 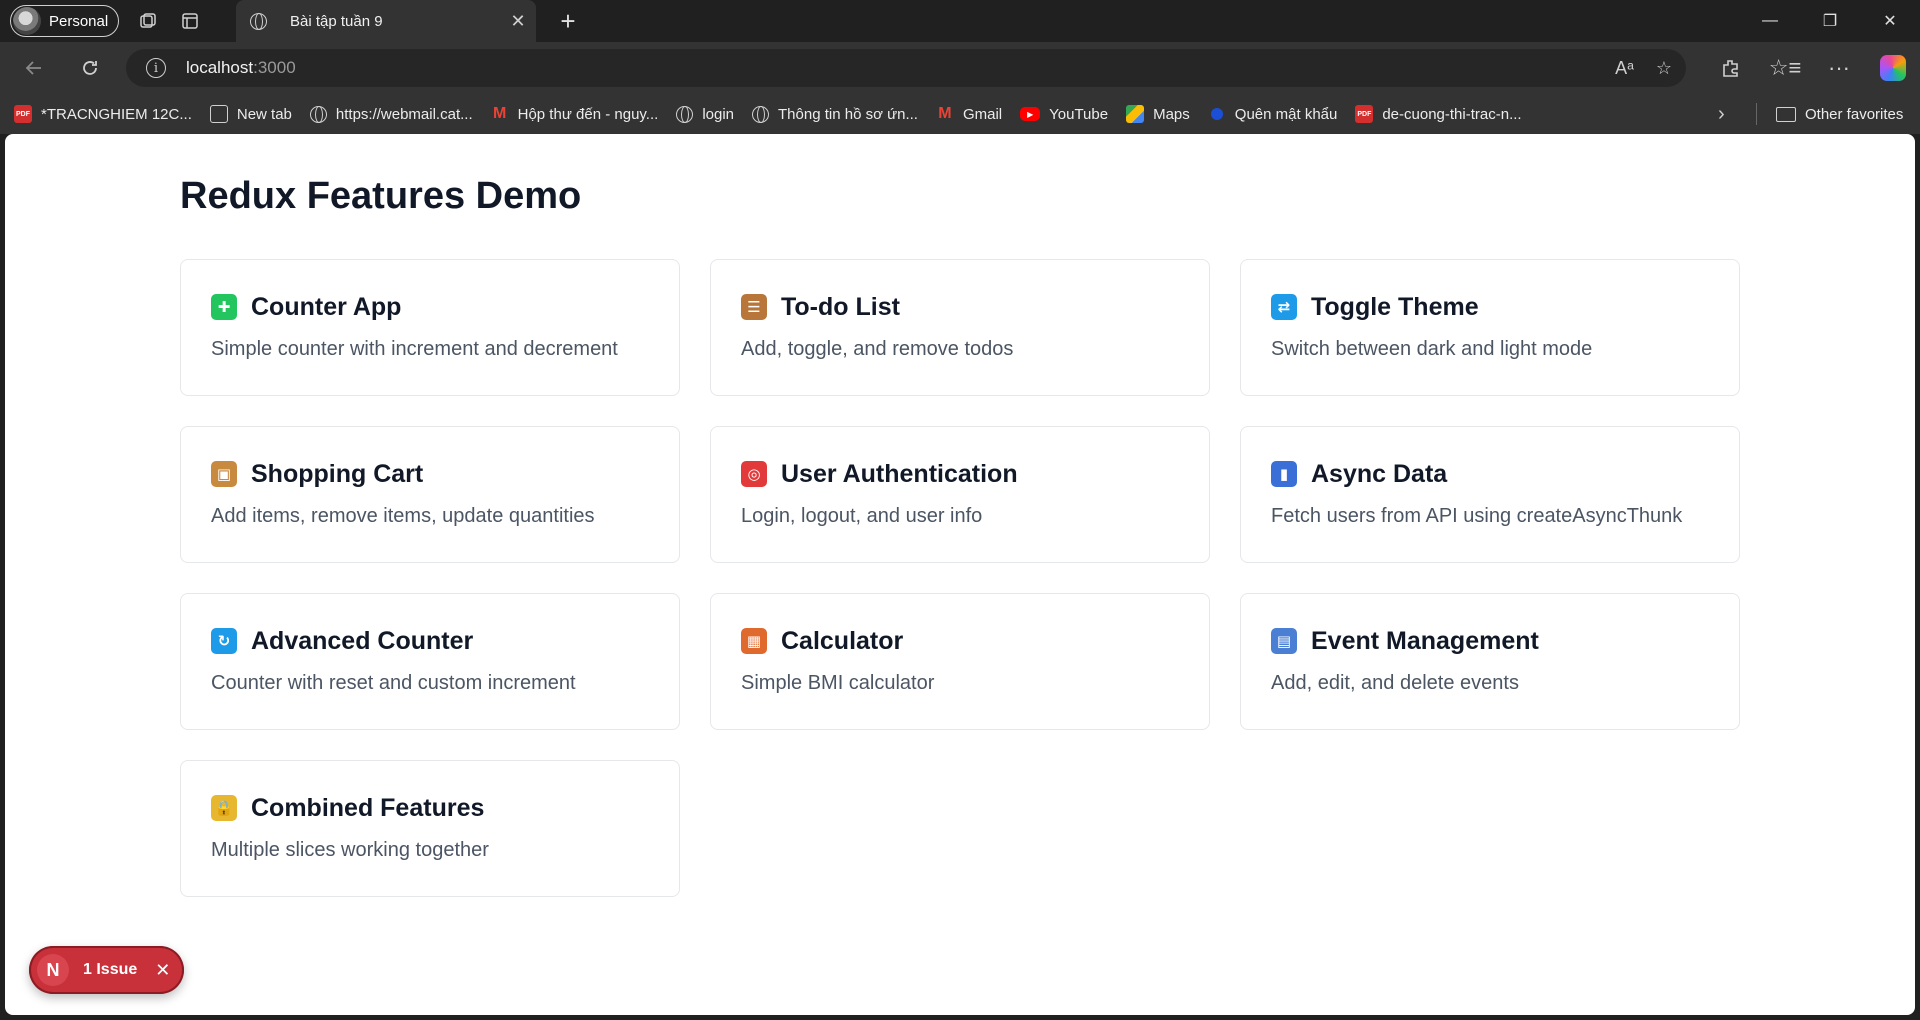 I want to click on address-host: localhost, so click(x=220, y=67).